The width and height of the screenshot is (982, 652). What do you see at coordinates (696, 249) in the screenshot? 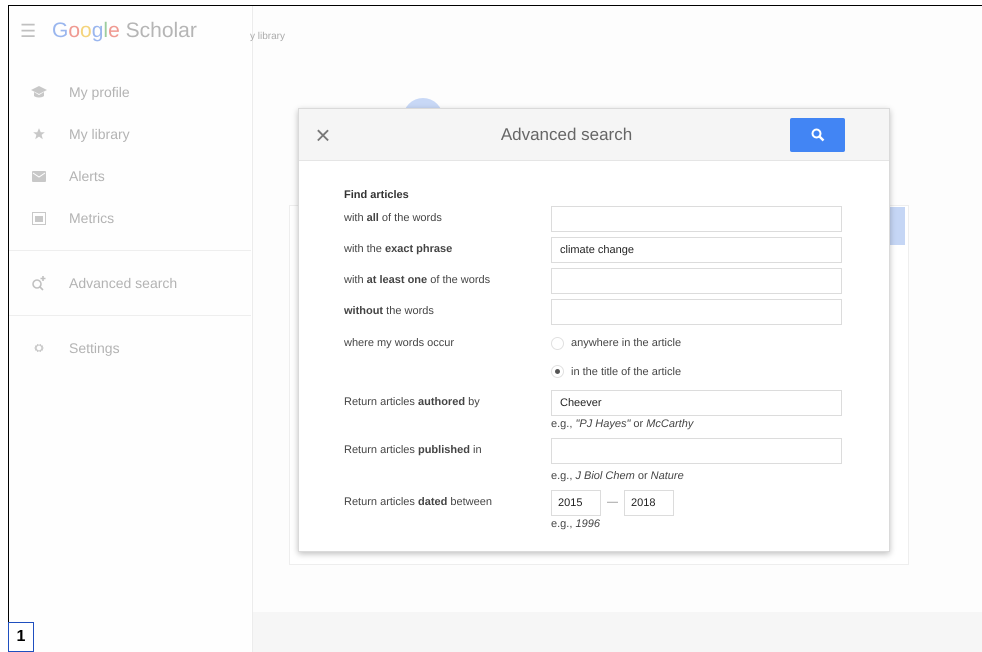
I see `input-field: climate change` at bounding box center [696, 249].